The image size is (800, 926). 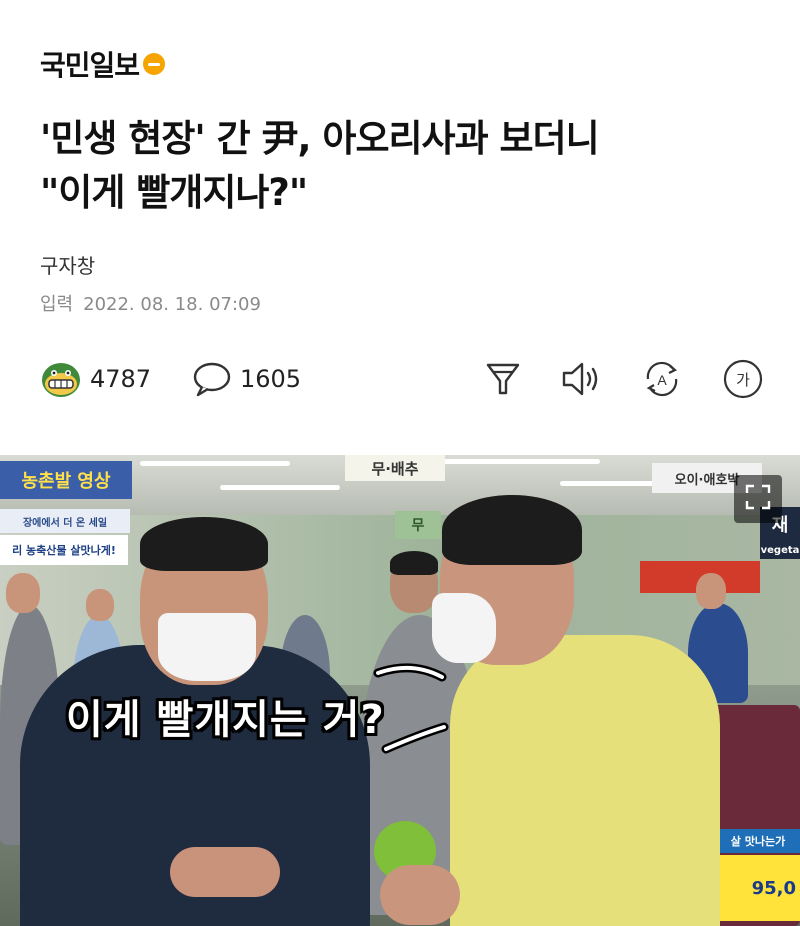 What do you see at coordinates (271, 379) in the screenshot?
I see `comment-count: 1605` at bounding box center [271, 379].